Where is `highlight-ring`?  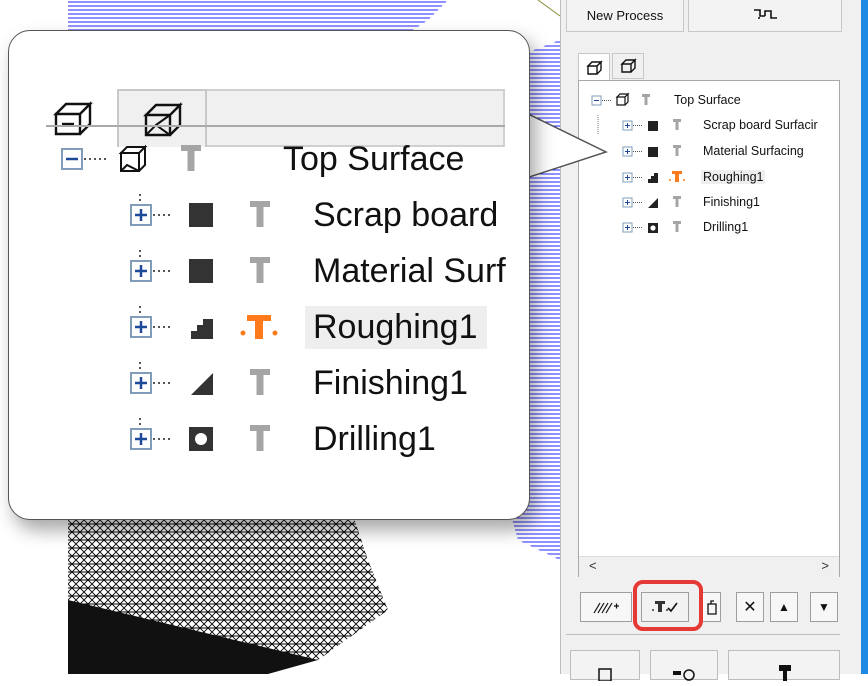
highlight-ring is located at coordinates (668, 605).